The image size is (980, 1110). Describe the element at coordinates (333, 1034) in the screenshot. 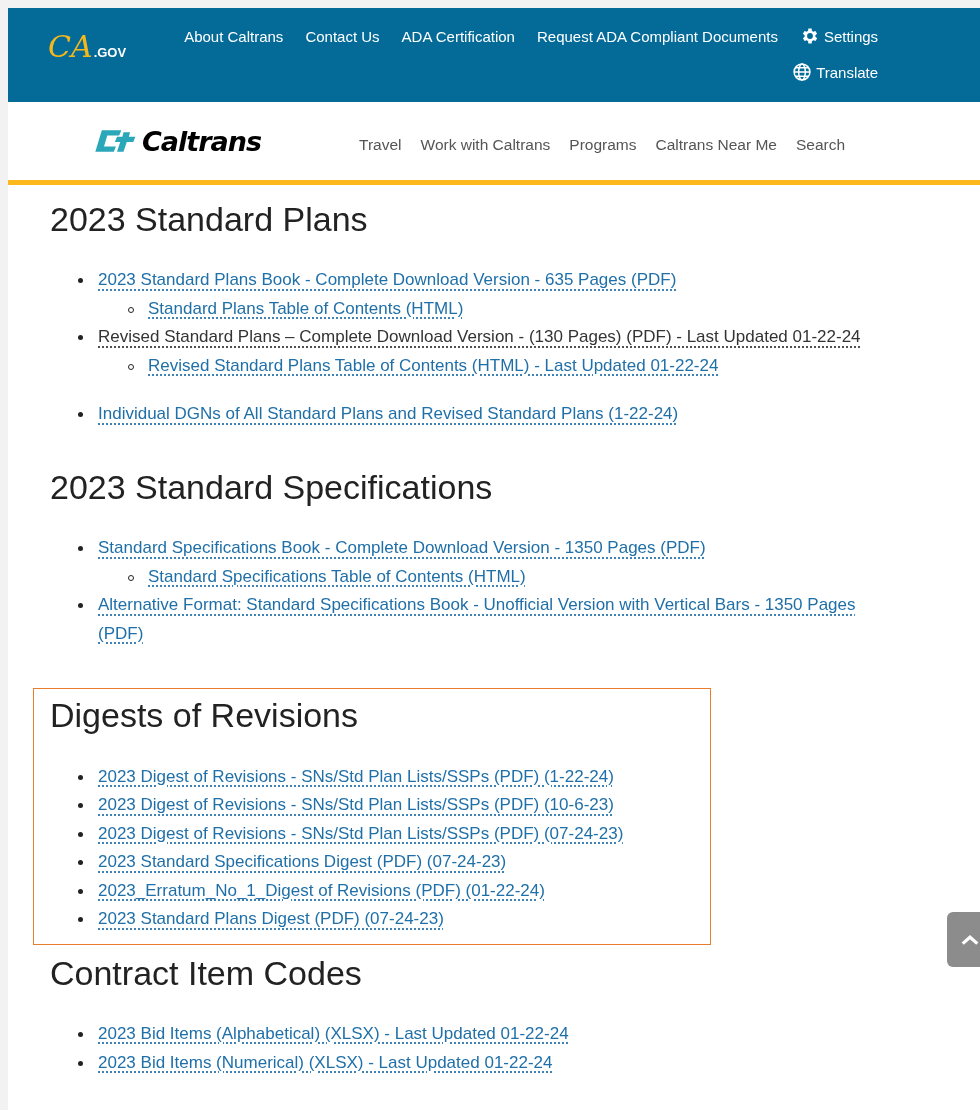

I see `document-link: 2023 Bid Items (Alphabetical) (XLSX) - Last Updated 01-22-24` at that location.